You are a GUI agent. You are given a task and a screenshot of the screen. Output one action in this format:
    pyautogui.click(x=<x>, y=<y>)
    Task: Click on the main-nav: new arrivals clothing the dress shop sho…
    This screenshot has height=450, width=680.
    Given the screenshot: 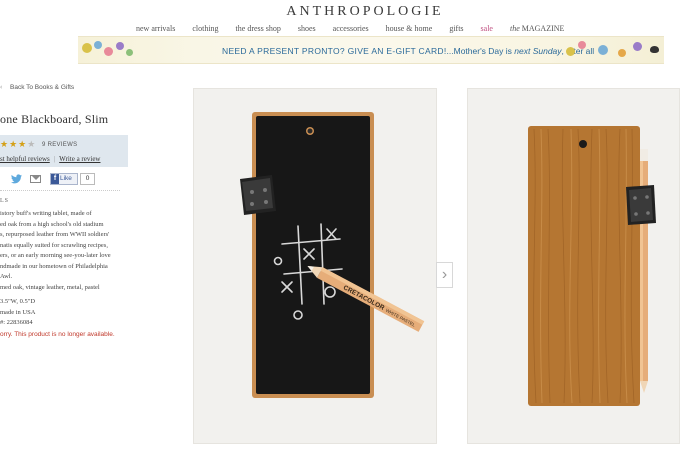 What is the action you would take?
    pyautogui.click(x=358, y=28)
    